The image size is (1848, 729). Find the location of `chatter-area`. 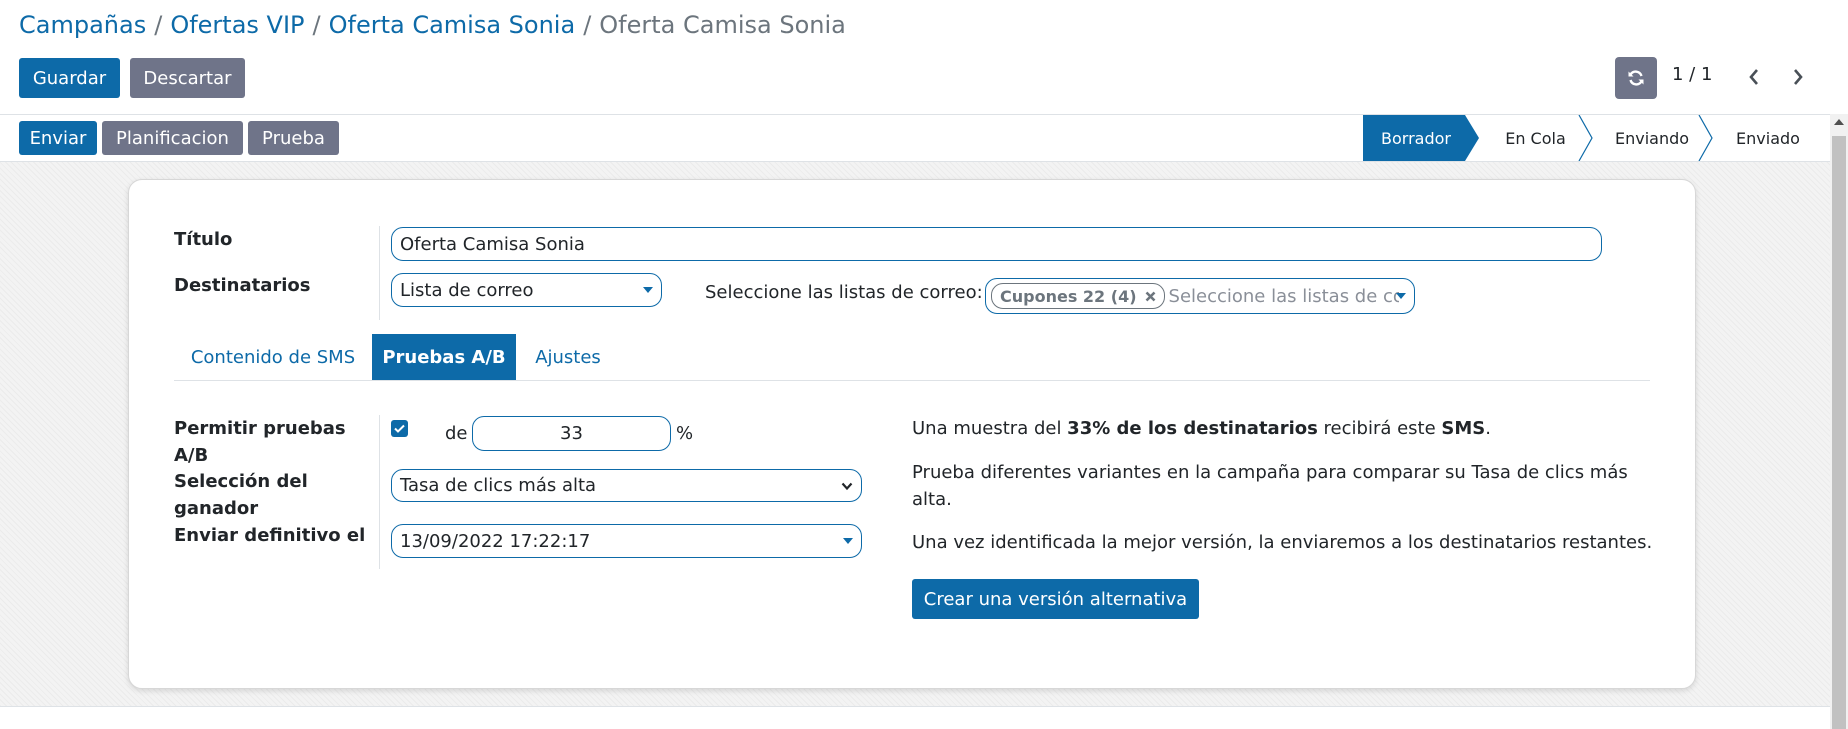

chatter-area is located at coordinates (915, 718).